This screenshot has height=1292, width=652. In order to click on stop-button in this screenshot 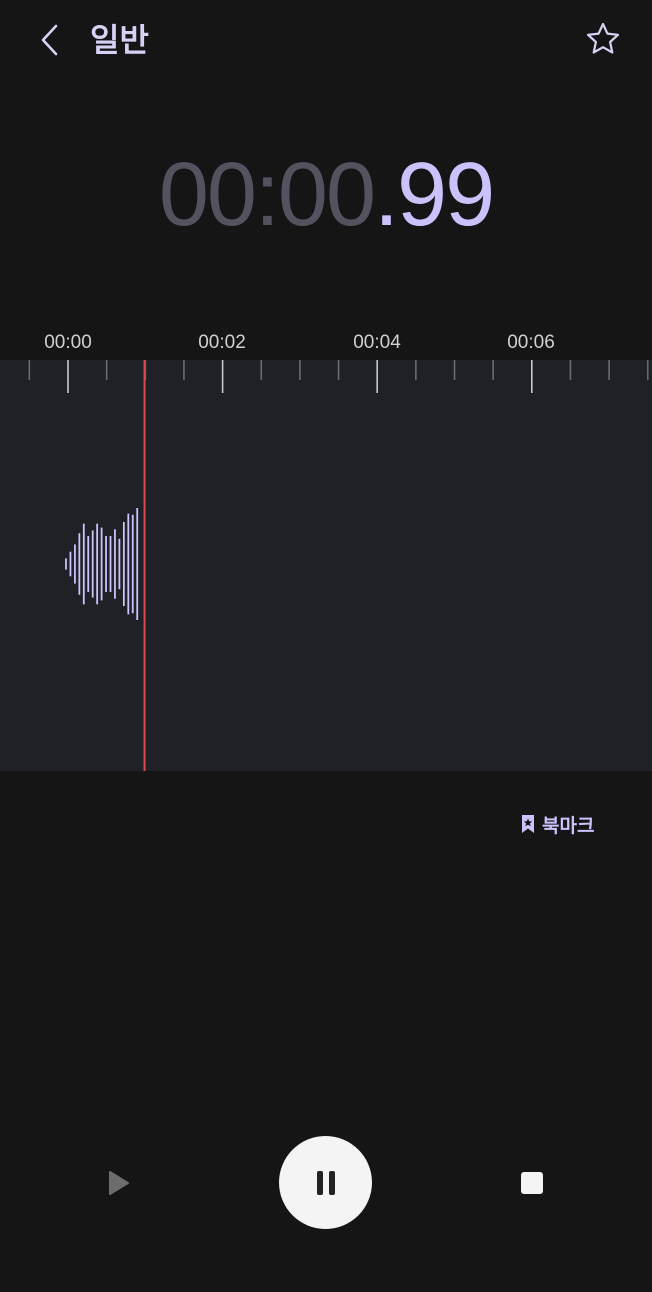, I will do `click(532, 1183)`.